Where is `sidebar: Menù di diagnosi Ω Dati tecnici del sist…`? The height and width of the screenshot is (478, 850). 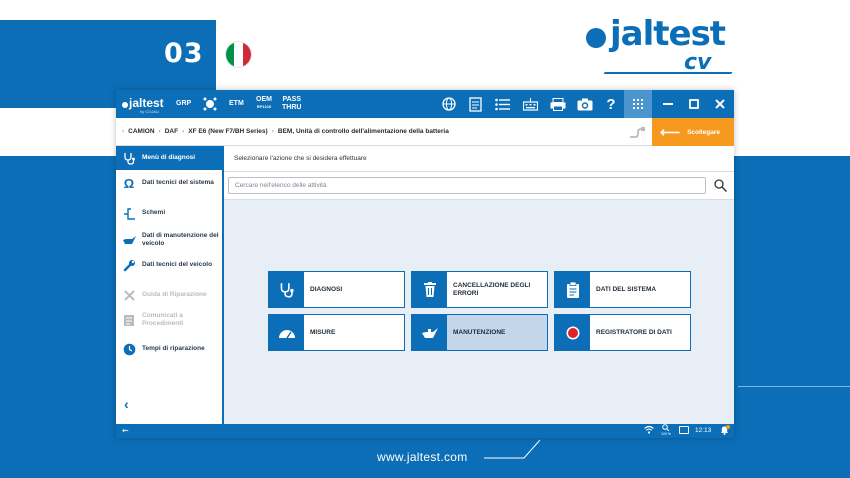 sidebar: Menù di diagnosi Ω Dati tecnici del sist… is located at coordinates (170, 285).